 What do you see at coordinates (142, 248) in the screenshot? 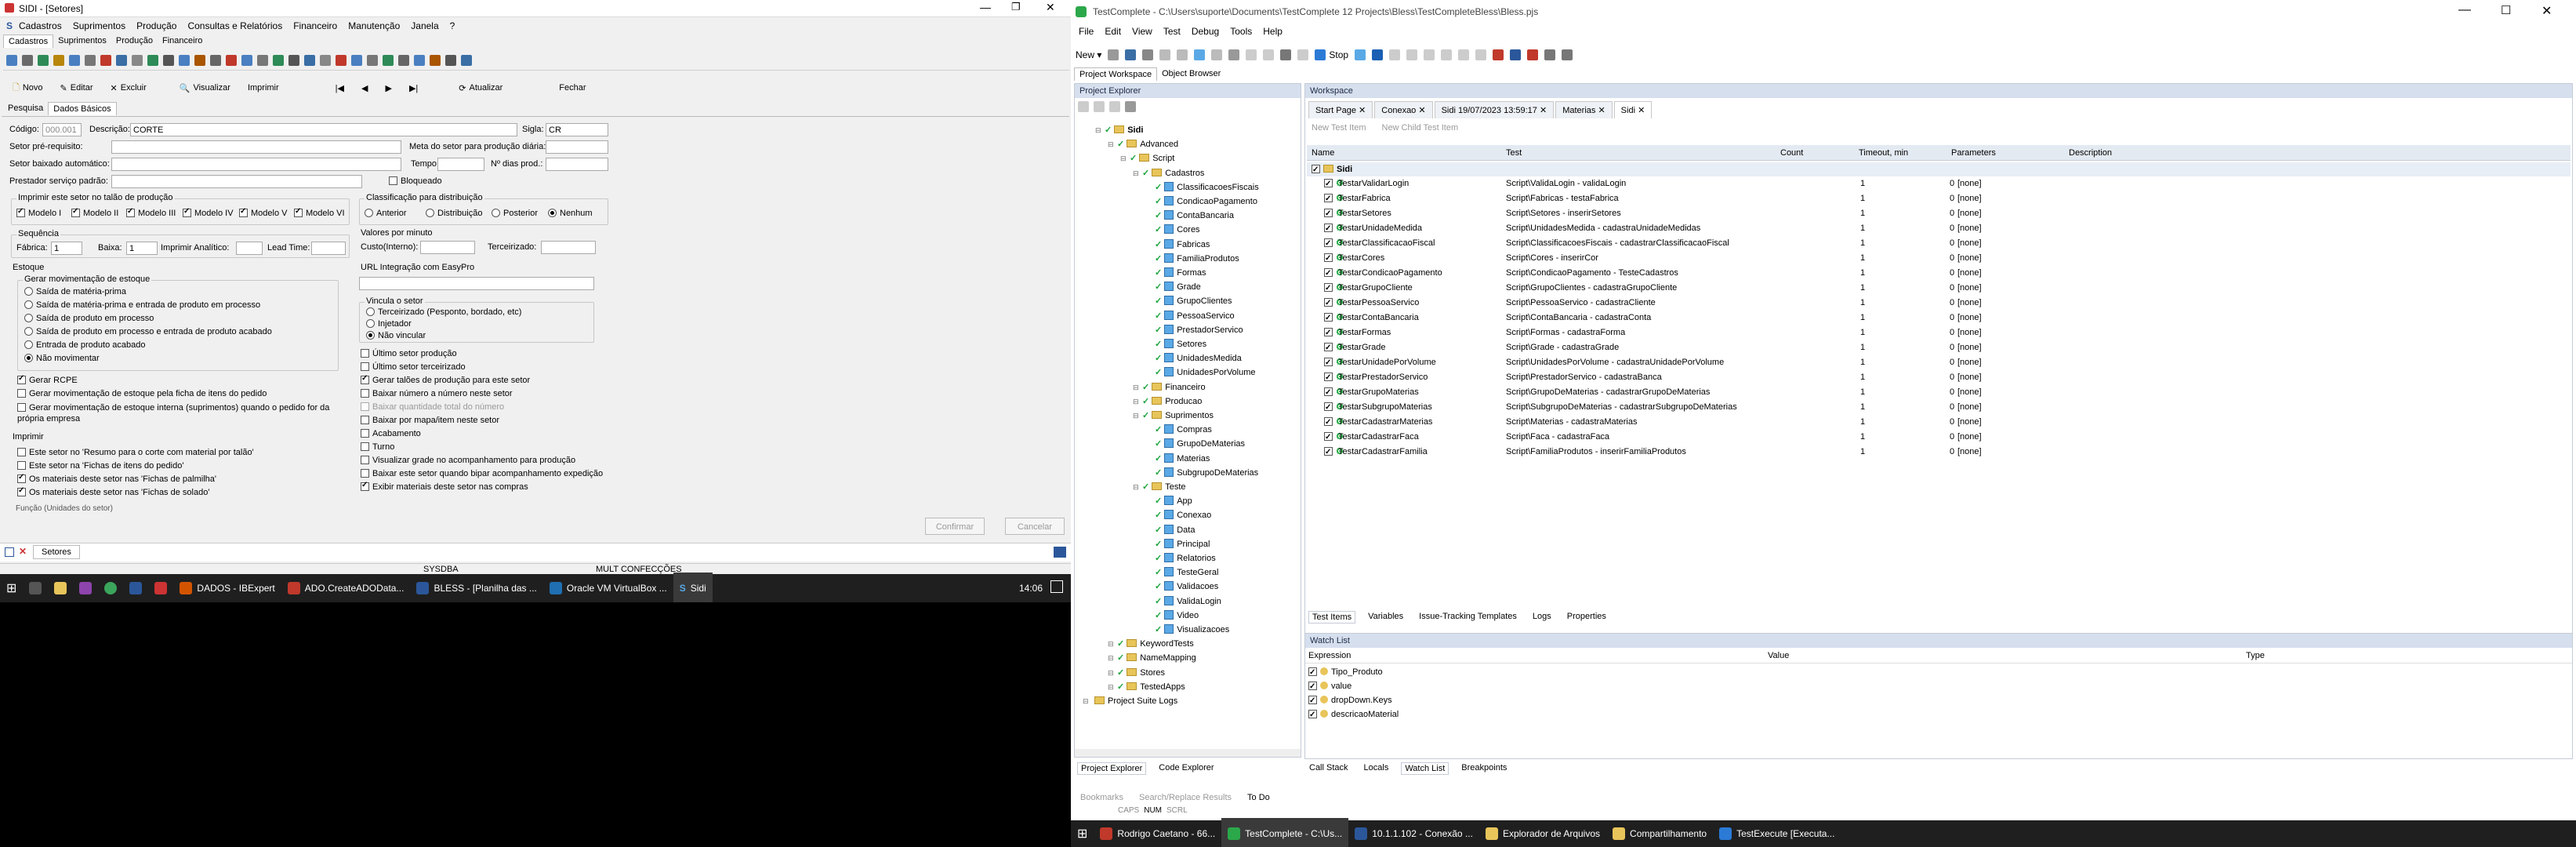
I see `baixa-field` at bounding box center [142, 248].